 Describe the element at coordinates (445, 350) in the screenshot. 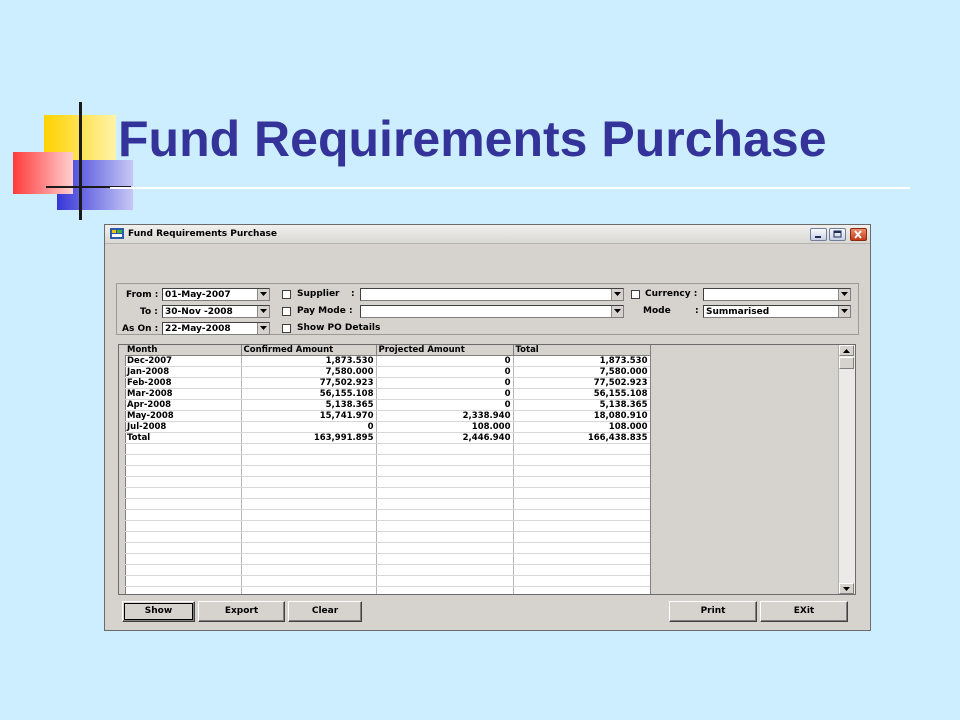

I see `column-header-projected-amount: Projected Amount` at that location.